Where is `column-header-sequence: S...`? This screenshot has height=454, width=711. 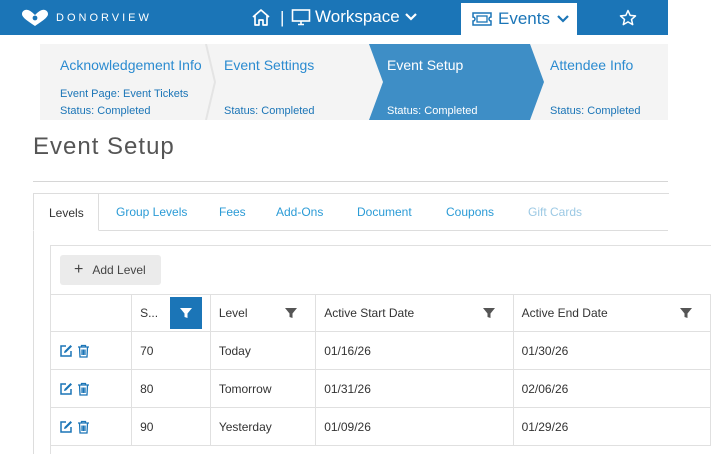 column-header-sequence: S... is located at coordinates (171, 313).